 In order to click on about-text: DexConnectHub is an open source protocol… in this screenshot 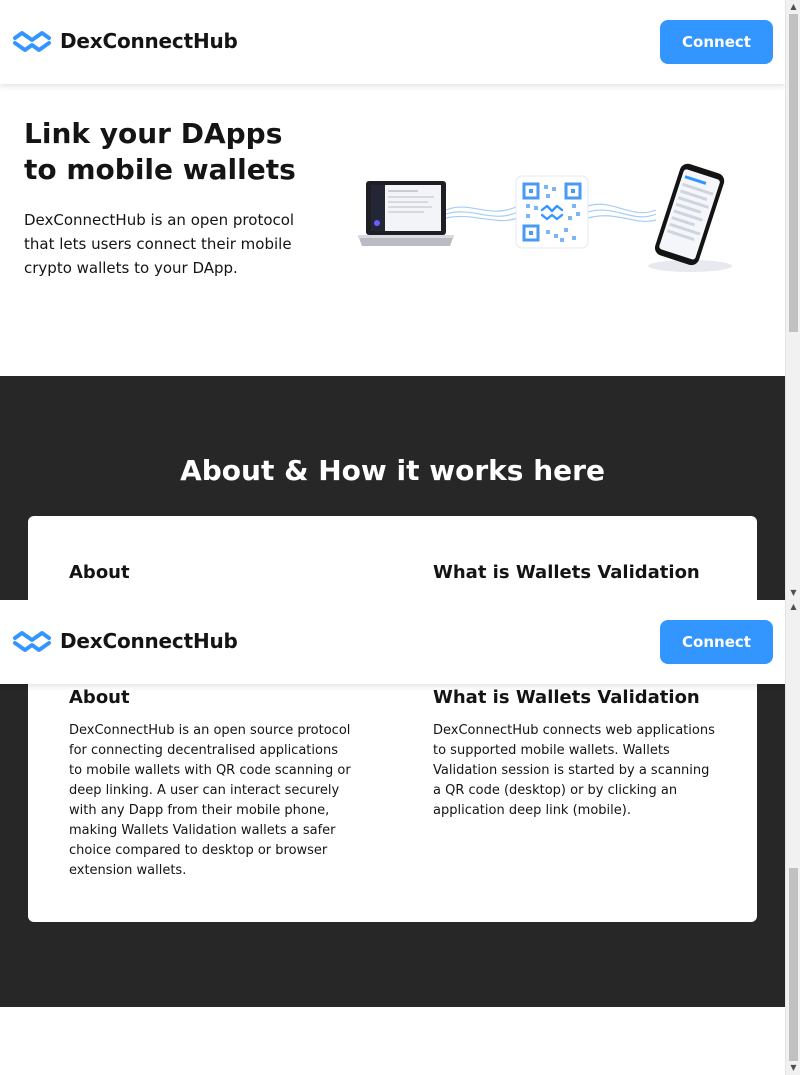, I will do `click(210, 800)`.